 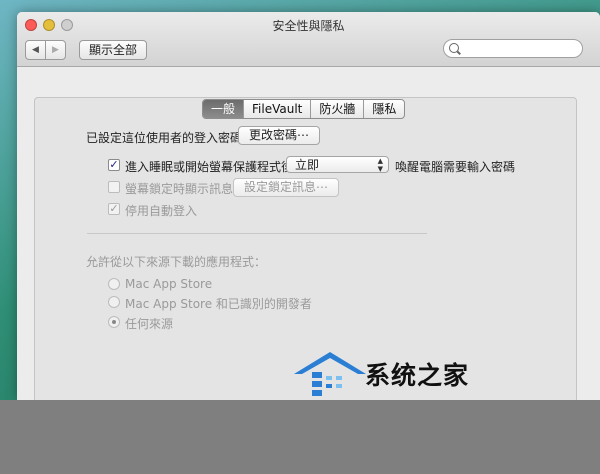 What do you see at coordinates (164, 138) in the screenshot?
I see `password-set-label: 已設定這位使用者的登入密碼` at bounding box center [164, 138].